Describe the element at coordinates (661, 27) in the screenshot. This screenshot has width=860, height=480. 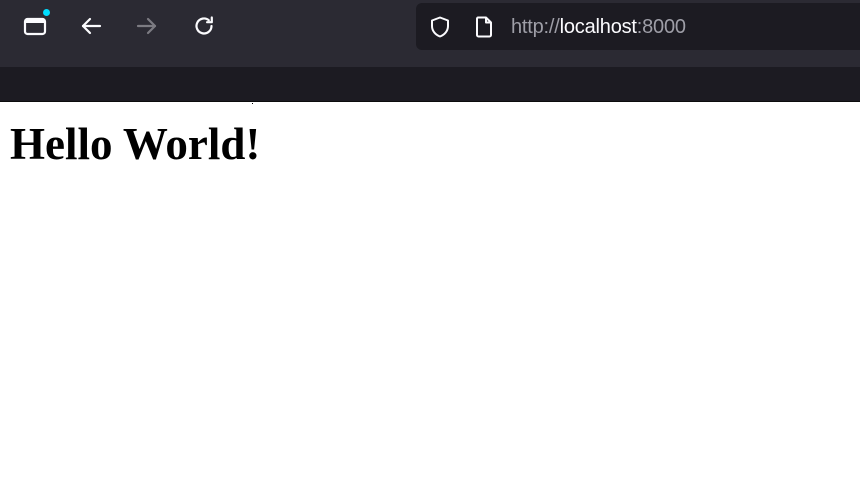
I see `url-port: :8000` at that location.